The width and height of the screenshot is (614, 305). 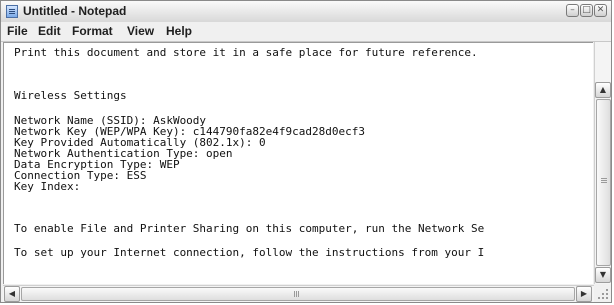 I want to click on horizontal-scroll-thumb, so click(x=298, y=294).